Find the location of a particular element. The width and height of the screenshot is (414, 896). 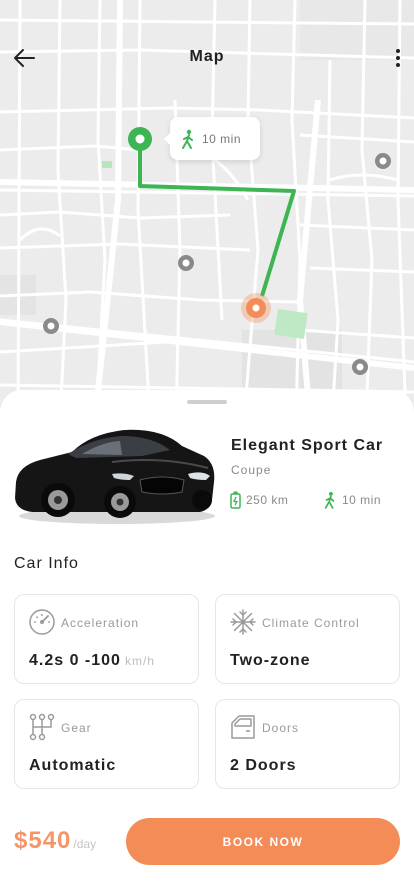

doors-label: Doors is located at coordinates (281, 728).